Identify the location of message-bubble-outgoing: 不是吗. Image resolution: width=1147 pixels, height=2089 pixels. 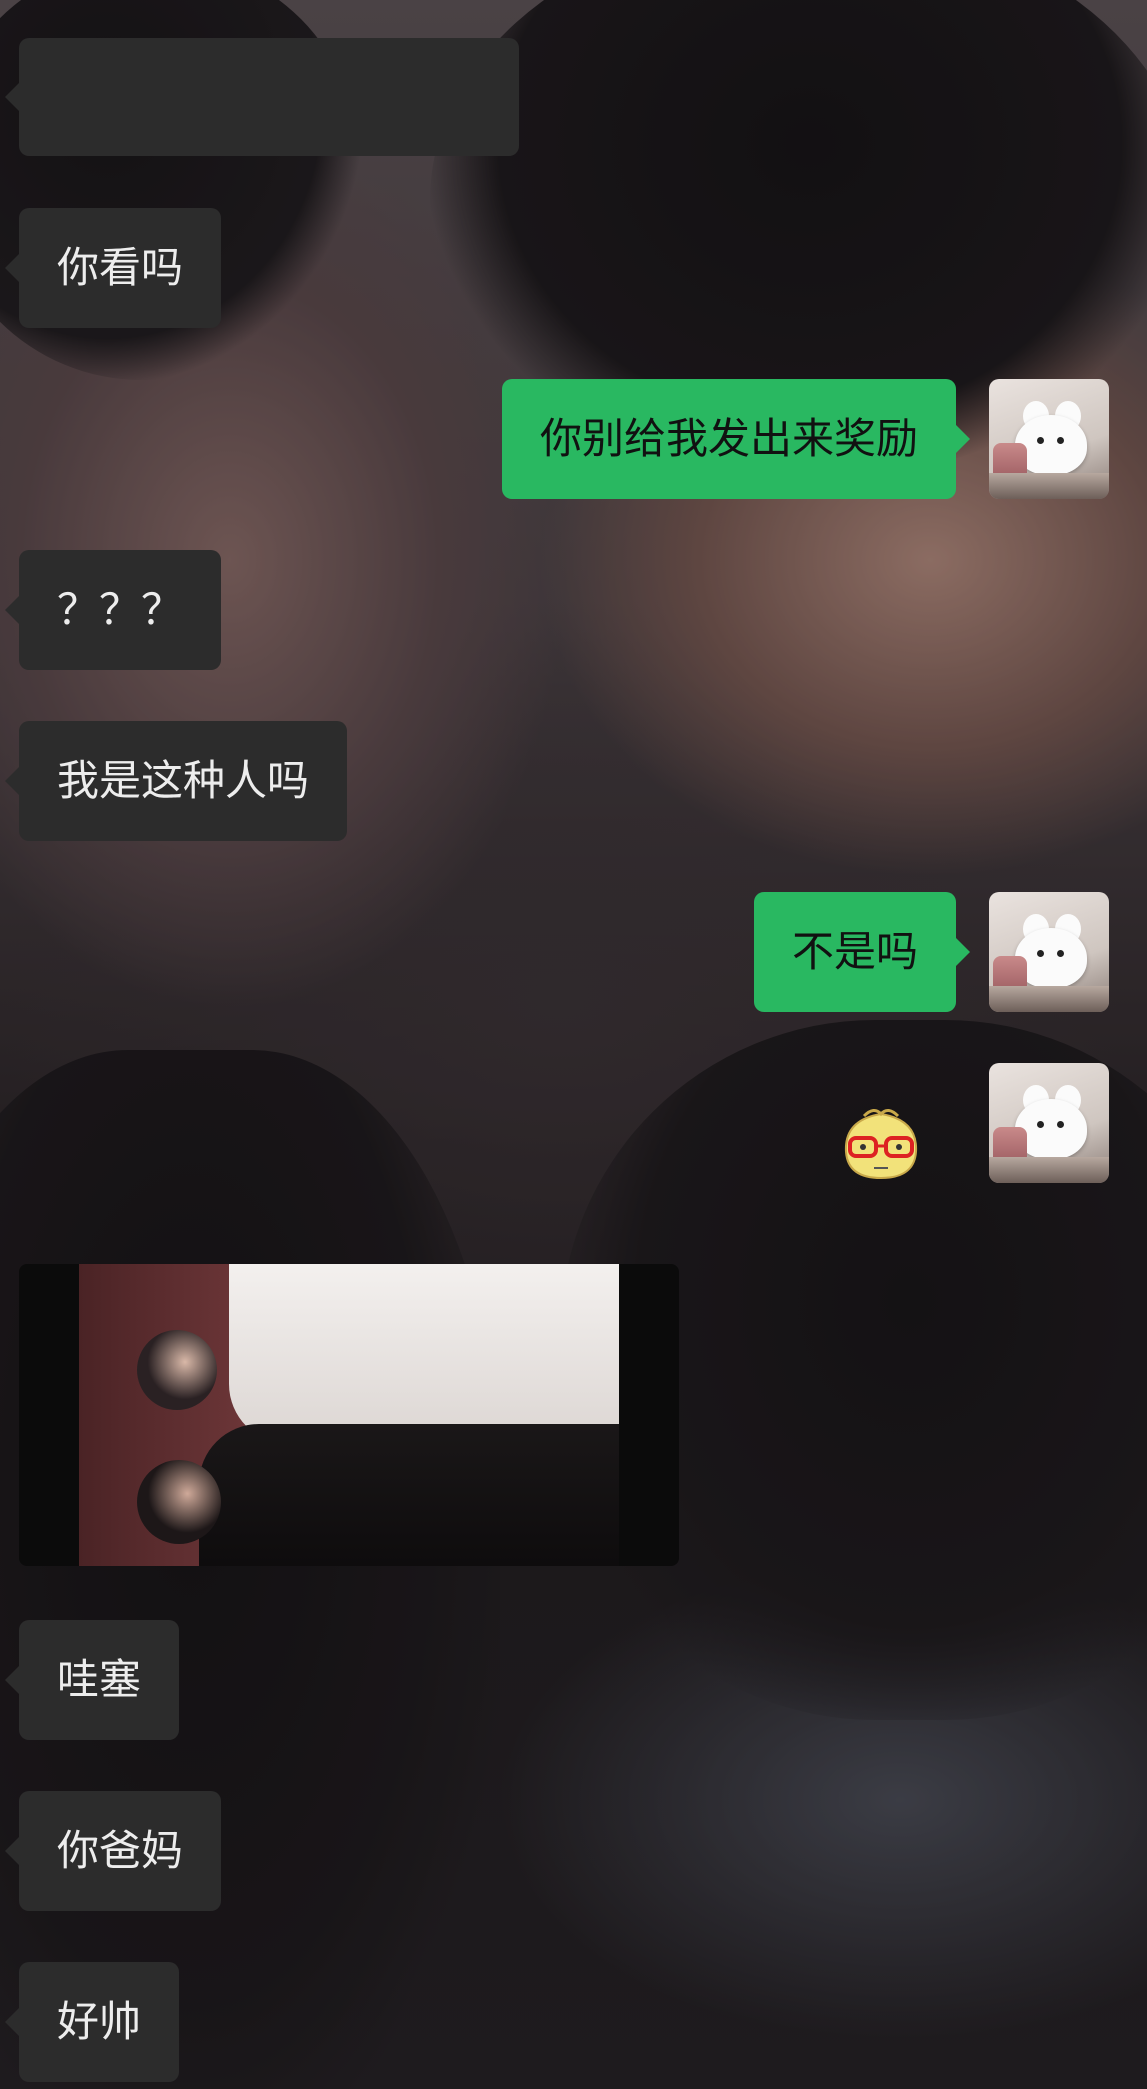
(862, 952).